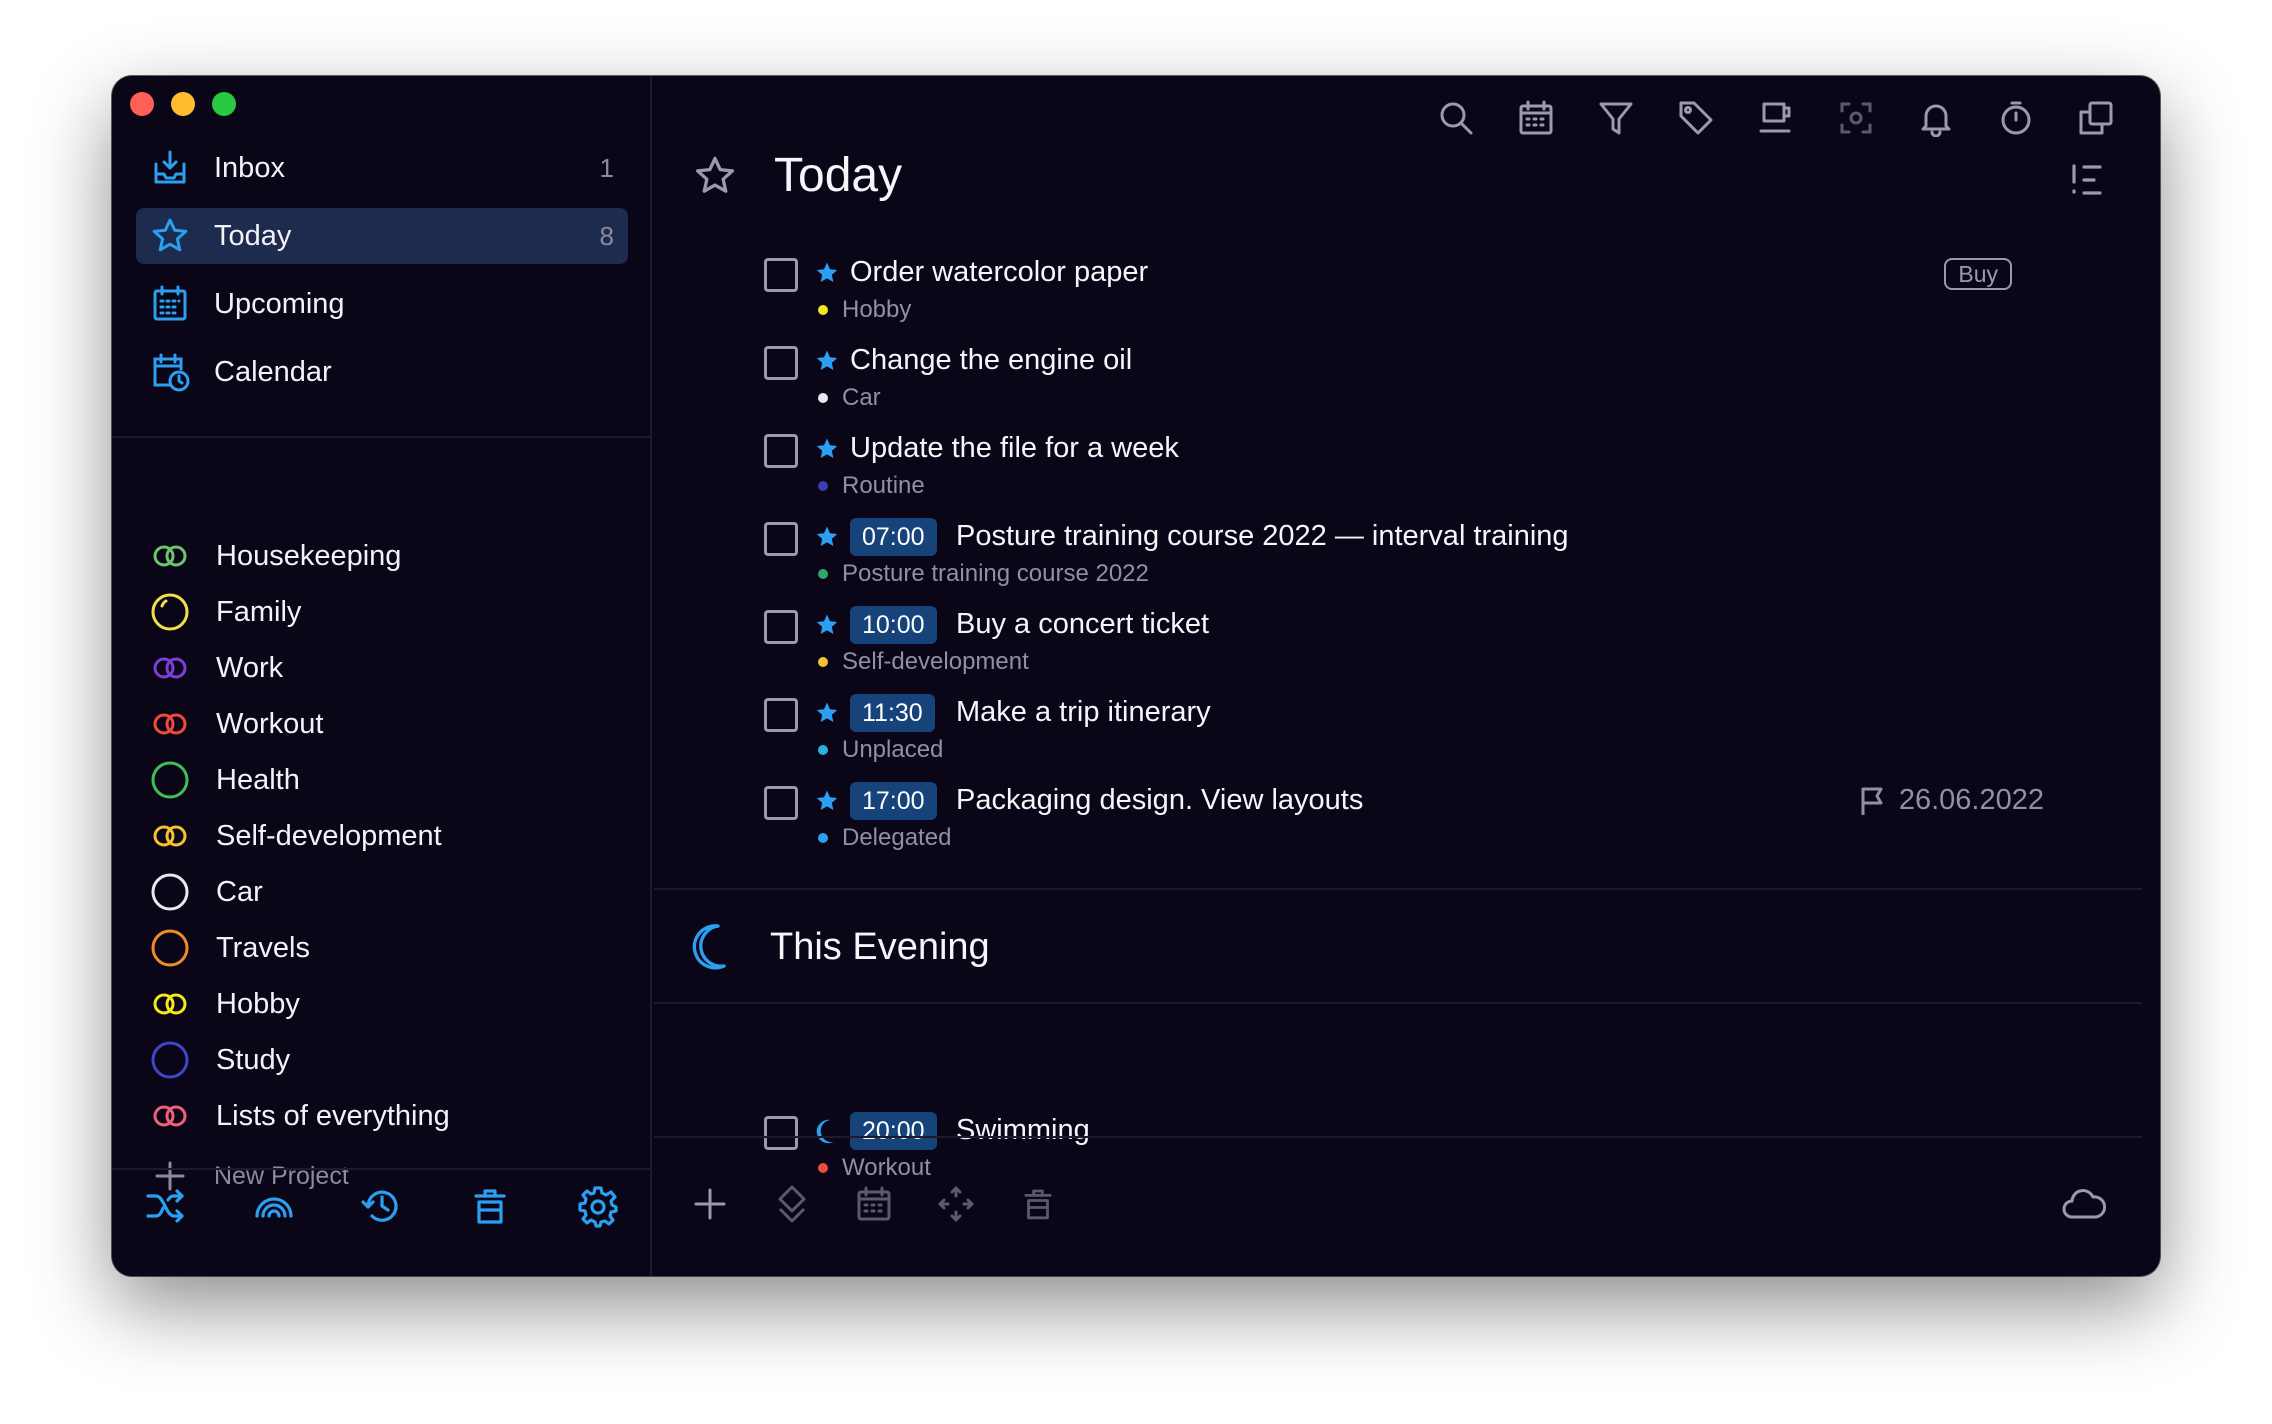 This screenshot has height=1424, width=2272. Describe the element at coordinates (142, 104) in the screenshot. I see `close-window-button` at that location.